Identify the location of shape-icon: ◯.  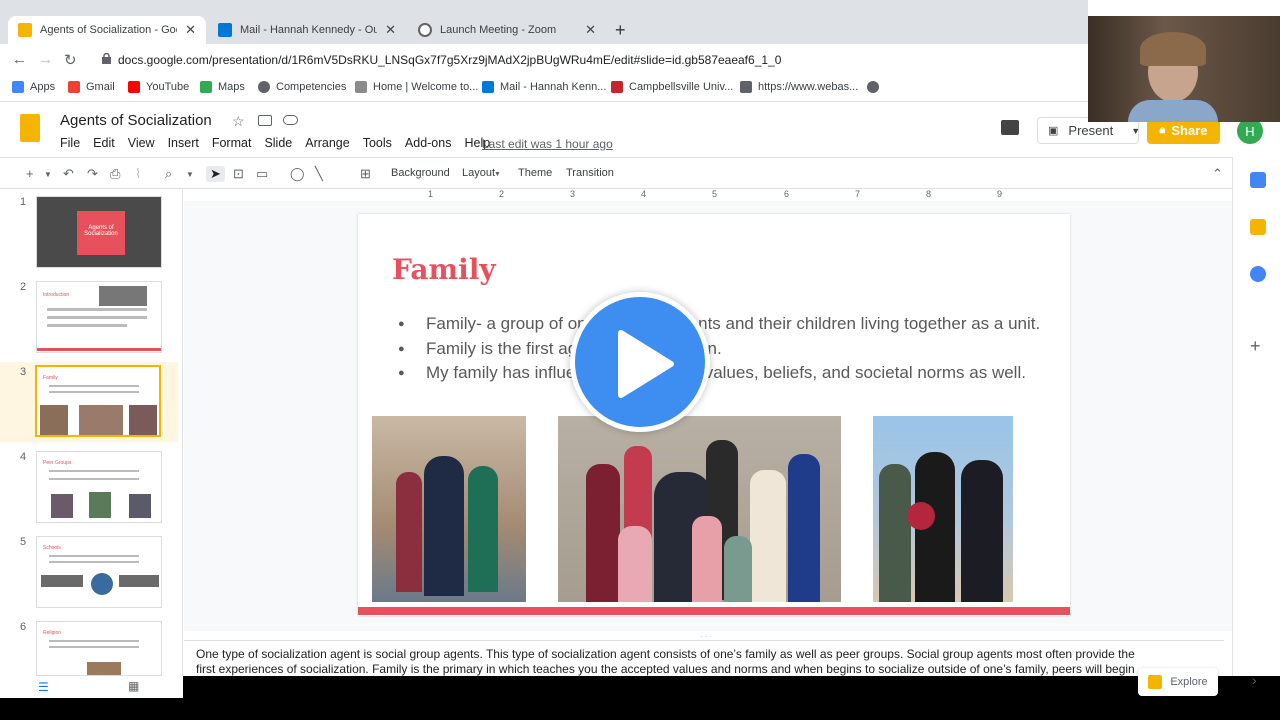
(297, 174).